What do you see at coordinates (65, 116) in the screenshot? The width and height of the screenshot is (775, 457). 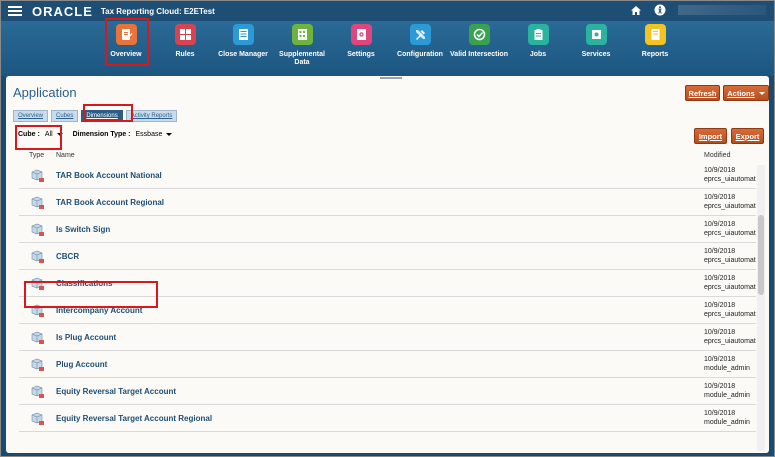 I see `tab-cubes: Cubes` at bounding box center [65, 116].